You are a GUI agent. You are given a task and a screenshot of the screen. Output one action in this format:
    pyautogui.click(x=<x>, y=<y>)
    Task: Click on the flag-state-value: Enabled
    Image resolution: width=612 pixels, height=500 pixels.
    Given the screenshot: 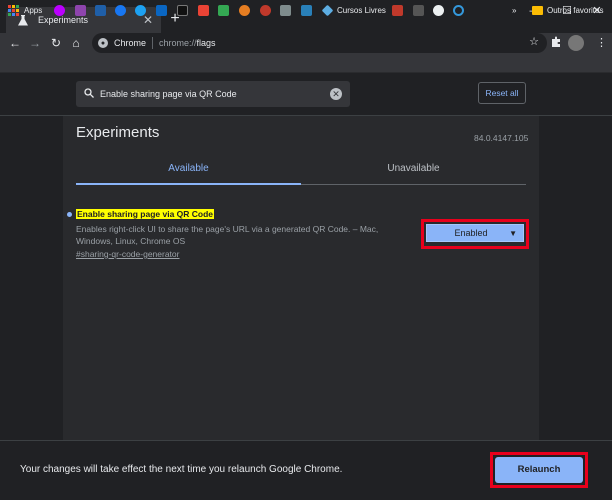 What is the action you would take?
    pyautogui.click(x=471, y=233)
    